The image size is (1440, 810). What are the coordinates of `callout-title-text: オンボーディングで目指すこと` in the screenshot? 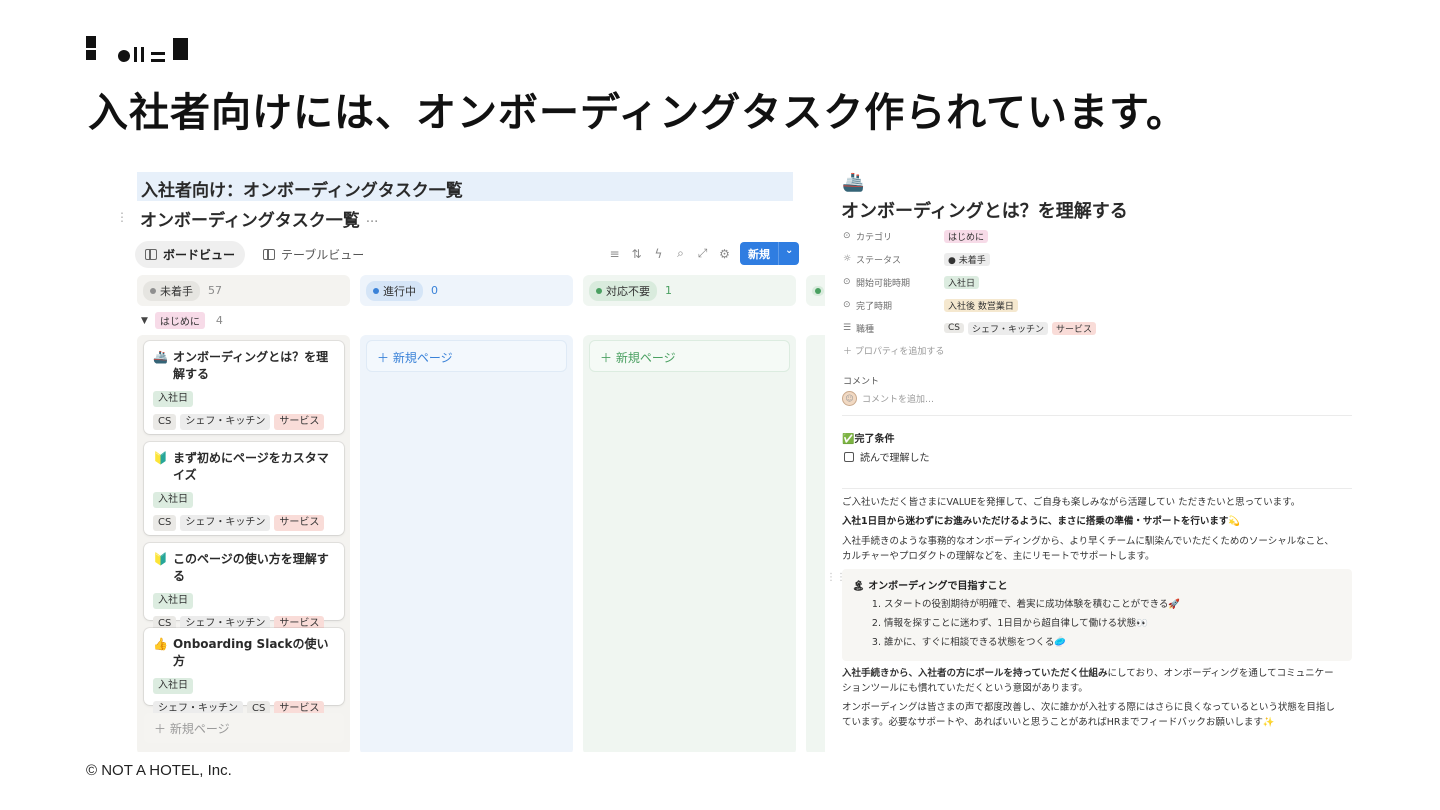 It's located at (938, 586).